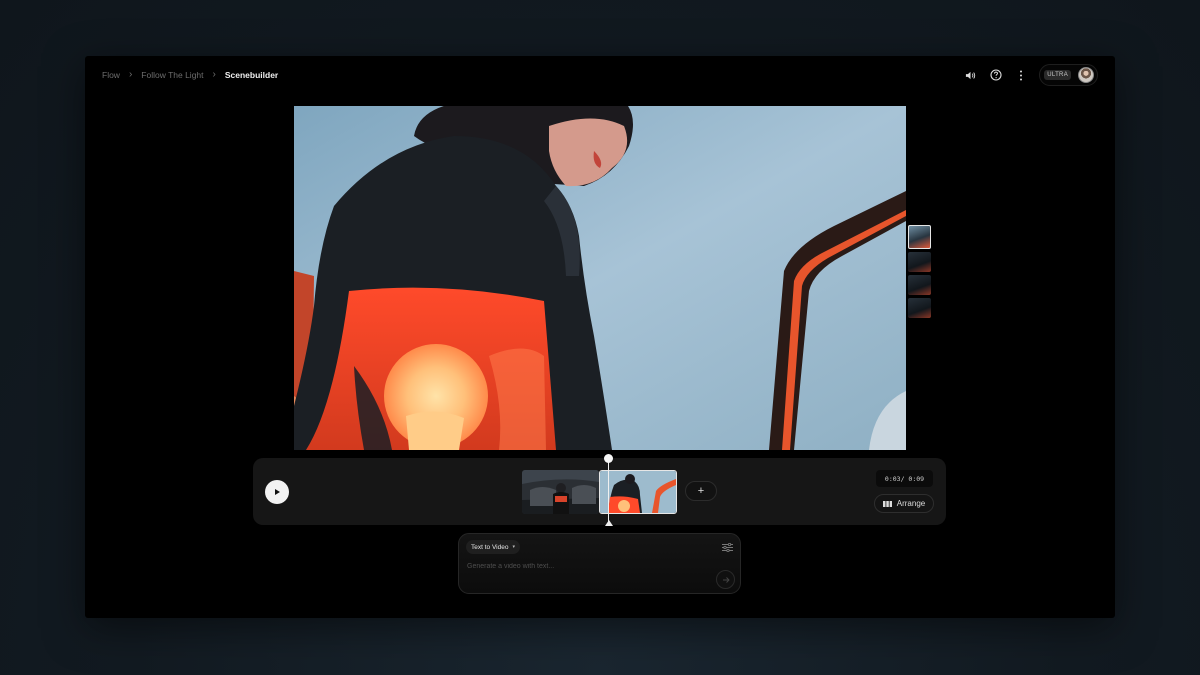 The height and width of the screenshot is (675, 1200). I want to click on playhead-marker, so click(609, 523).